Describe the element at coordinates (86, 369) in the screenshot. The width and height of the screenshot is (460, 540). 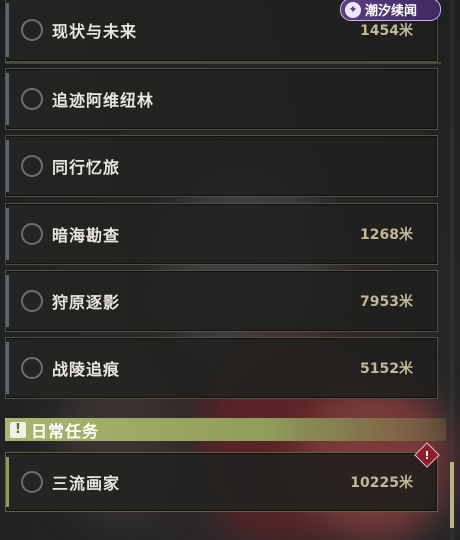
I see `quest-name: 战陵追痕` at that location.